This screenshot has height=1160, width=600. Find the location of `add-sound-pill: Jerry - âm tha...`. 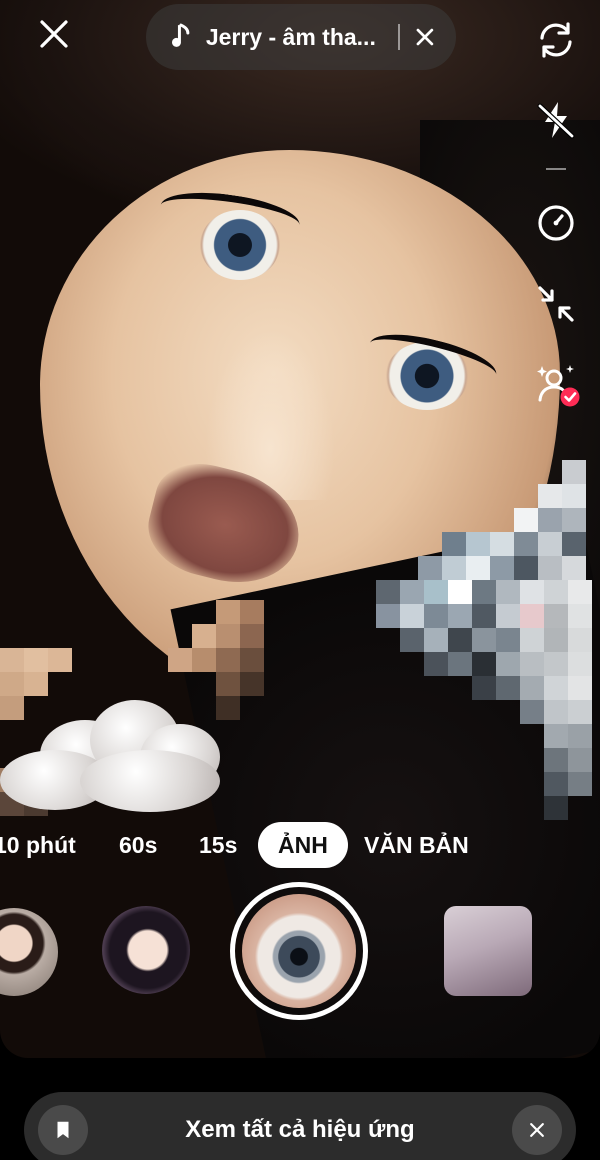

add-sound-pill: Jerry - âm tha... is located at coordinates (301, 37).